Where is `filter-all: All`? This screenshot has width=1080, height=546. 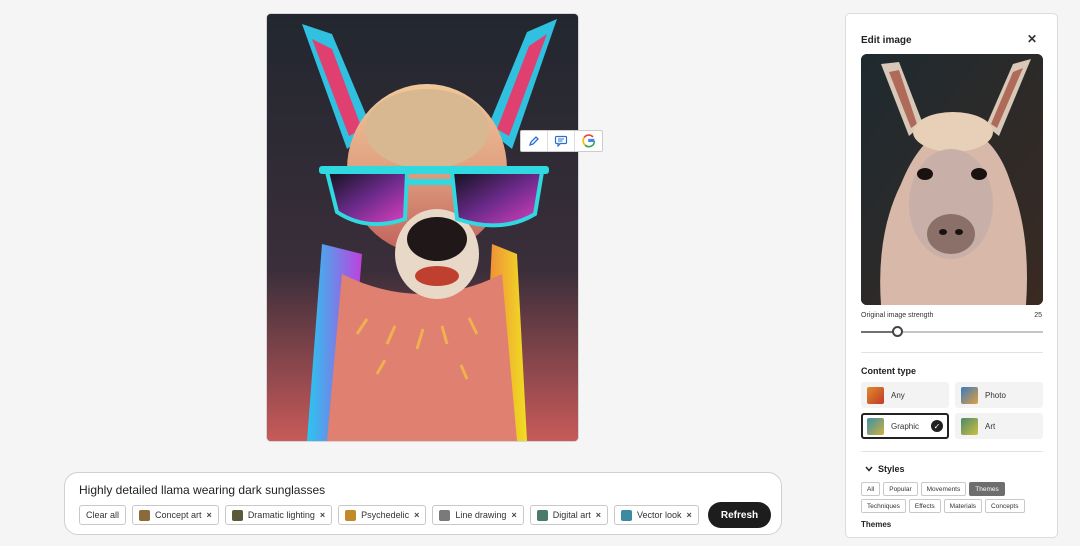
filter-all: All is located at coordinates (871, 489).